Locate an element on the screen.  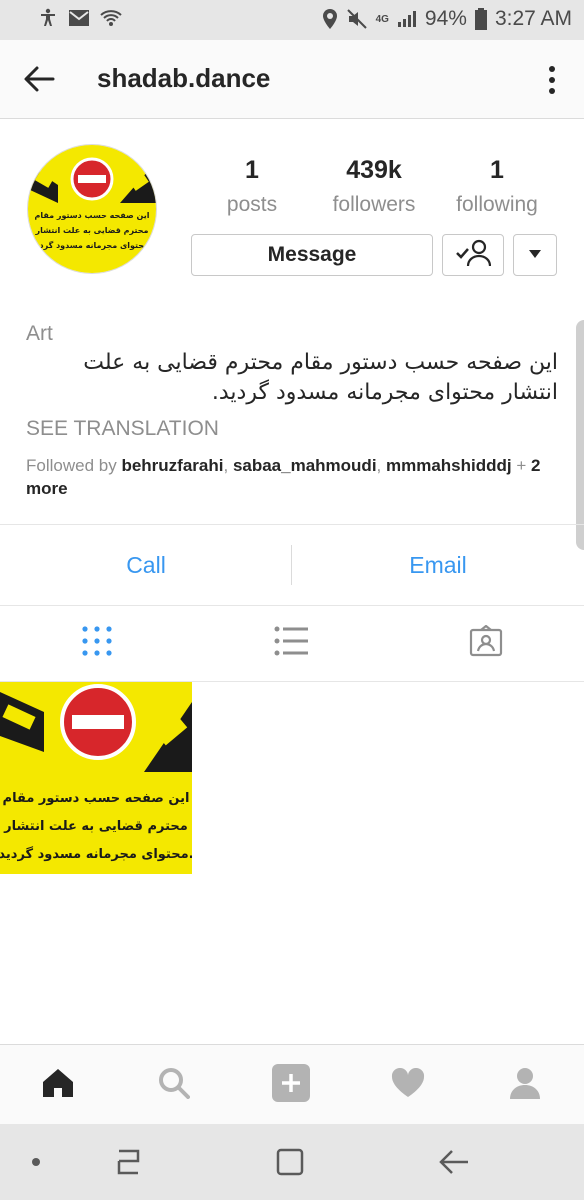
profile-category: Art is located at coordinates (39, 333).